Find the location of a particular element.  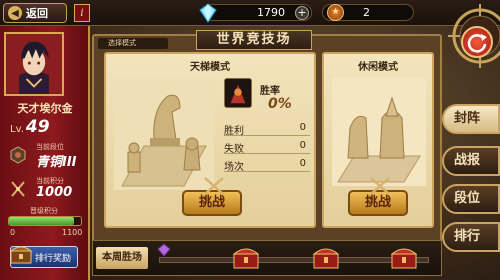

rank-title-button: 段位 is located at coordinates (471, 199).